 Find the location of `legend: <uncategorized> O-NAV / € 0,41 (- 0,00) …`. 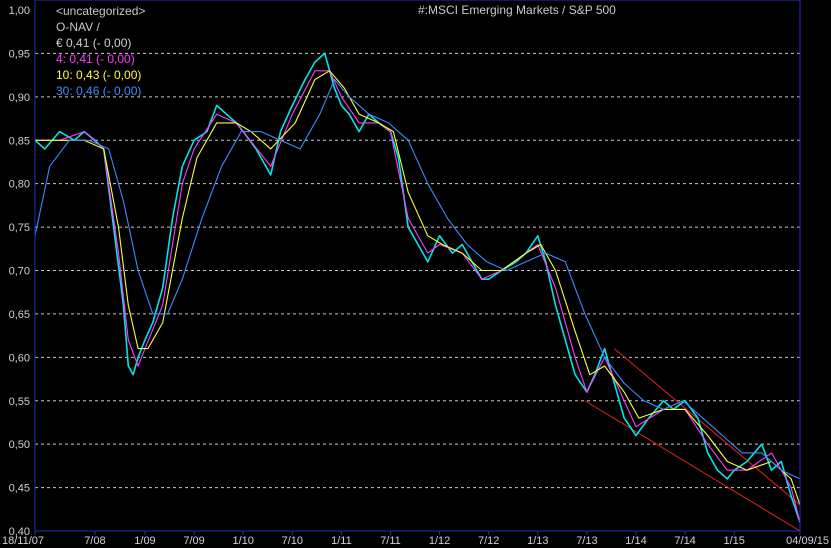

legend: <uncategorized> O-NAV / € 0,41 (- 0,00) … is located at coordinates (100, 51).